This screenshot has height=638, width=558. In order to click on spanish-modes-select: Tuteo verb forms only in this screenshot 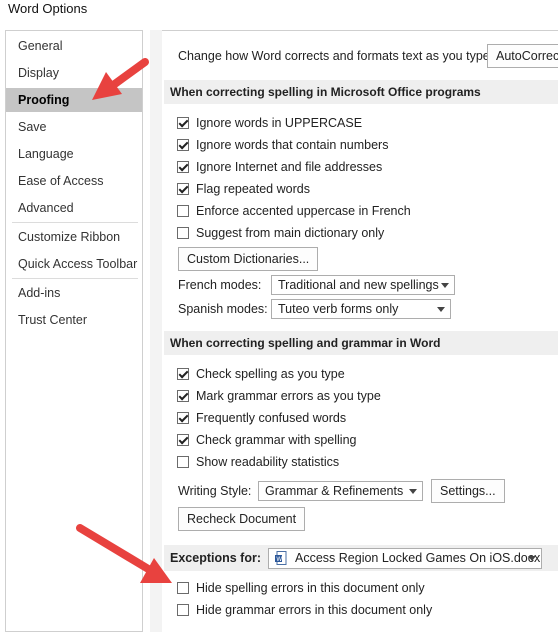, I will do `click(361, 309)`.